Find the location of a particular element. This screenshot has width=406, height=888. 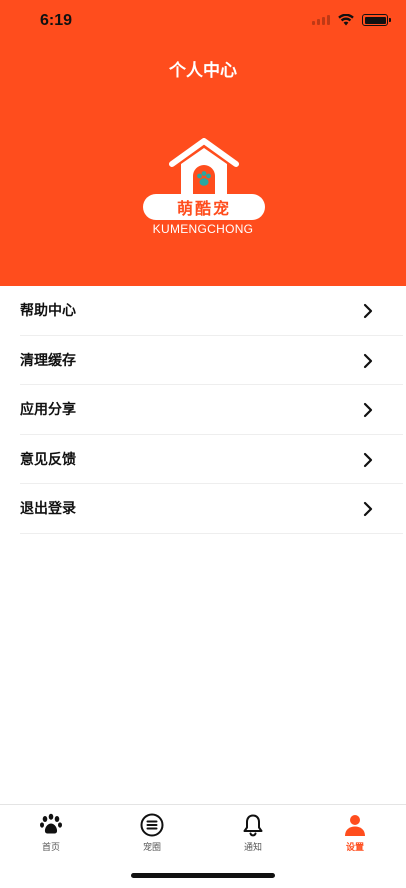

paw-icon is located at coordinates (51, 823).